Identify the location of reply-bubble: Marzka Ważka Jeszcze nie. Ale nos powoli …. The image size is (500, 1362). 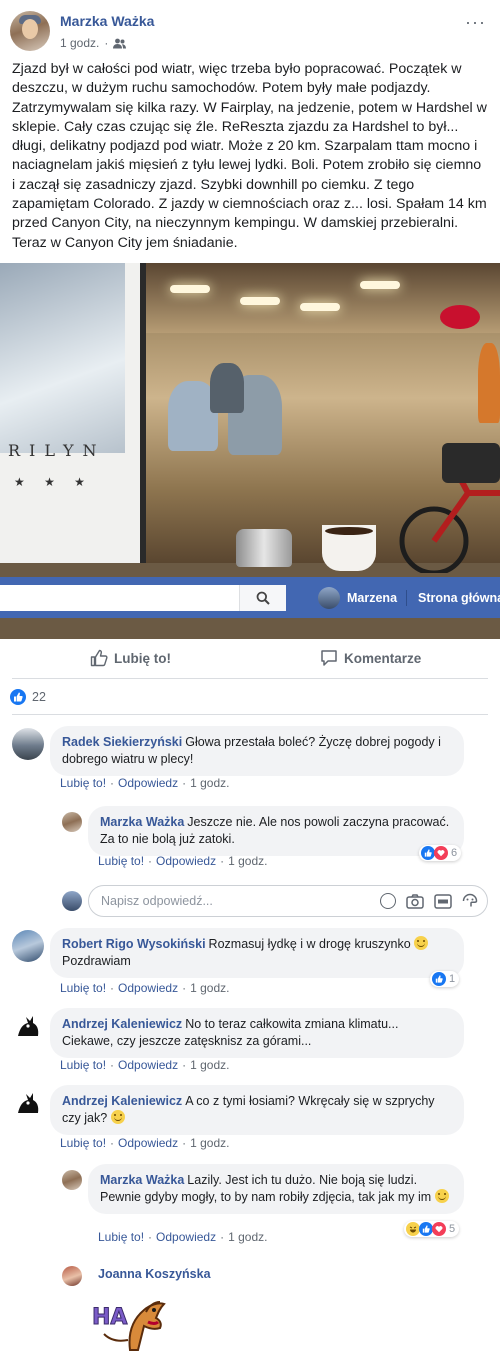
(276, 831).